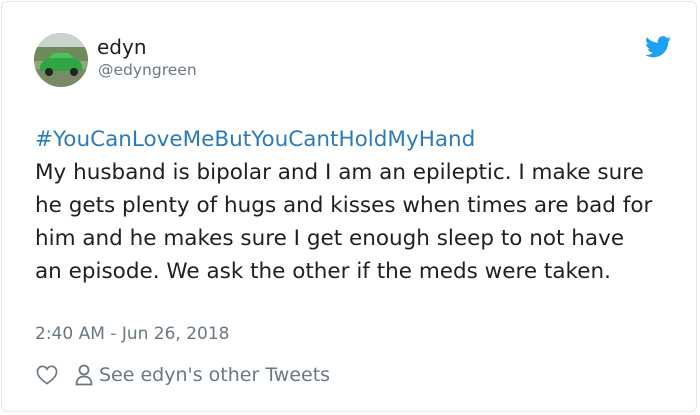  Describe the element at coordinates (658, 47) in the screenshot. I see `twitter-bird-icon` at that location.